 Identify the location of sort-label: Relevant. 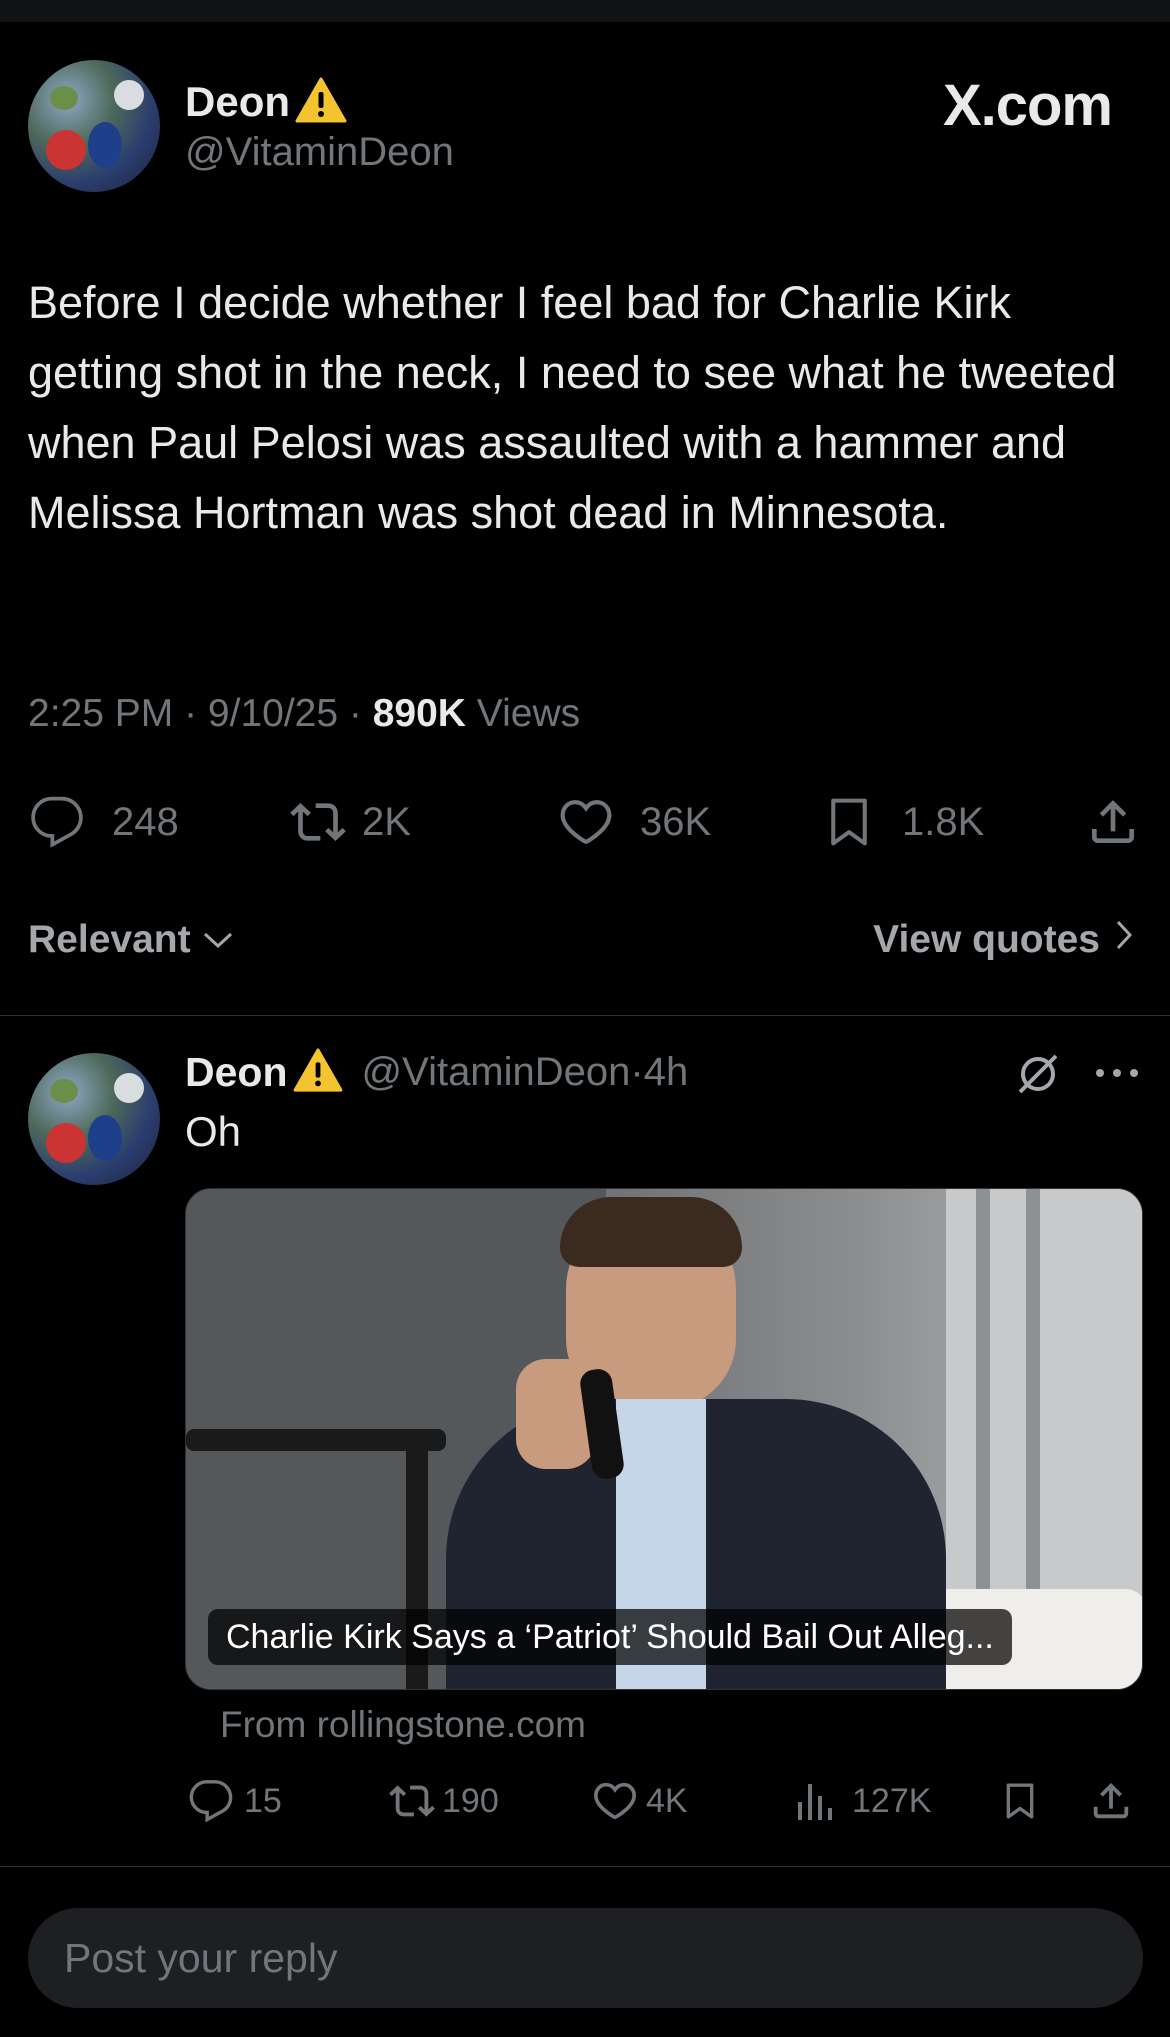
(109, 939).